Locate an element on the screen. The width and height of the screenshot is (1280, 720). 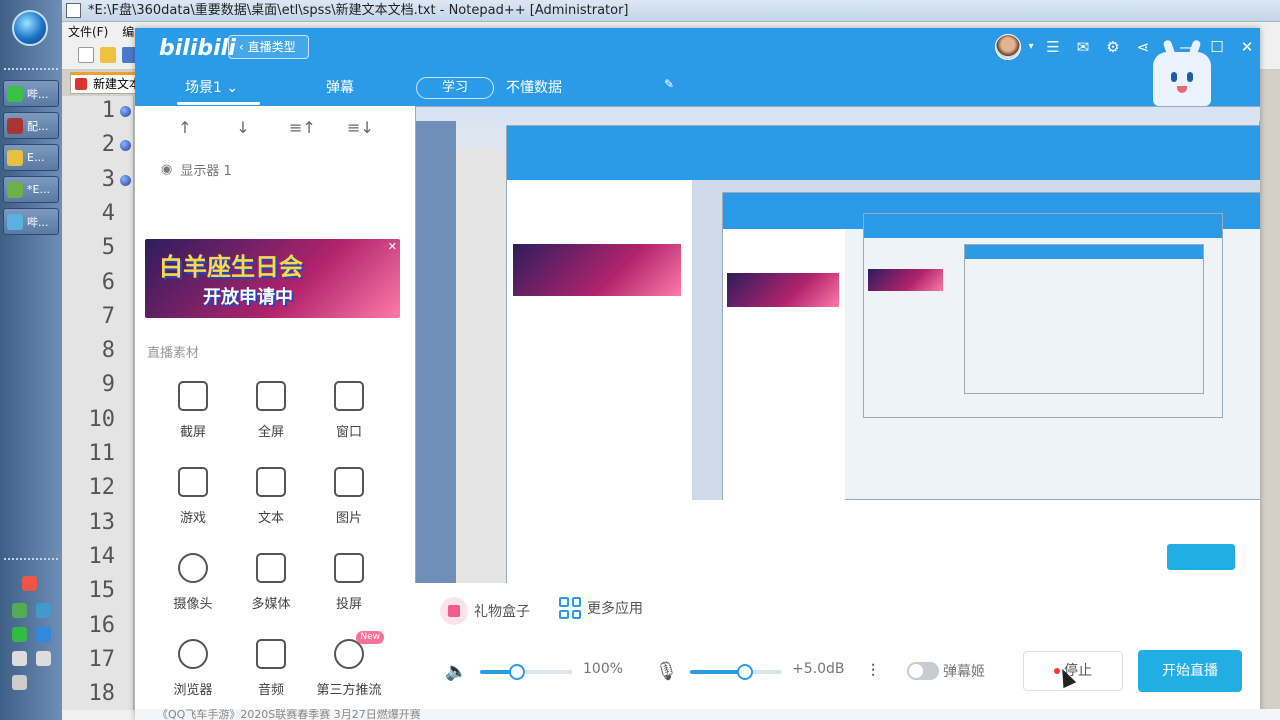
source-item-display: ◉ 显示器 1 is located at coordinates (196, 169).